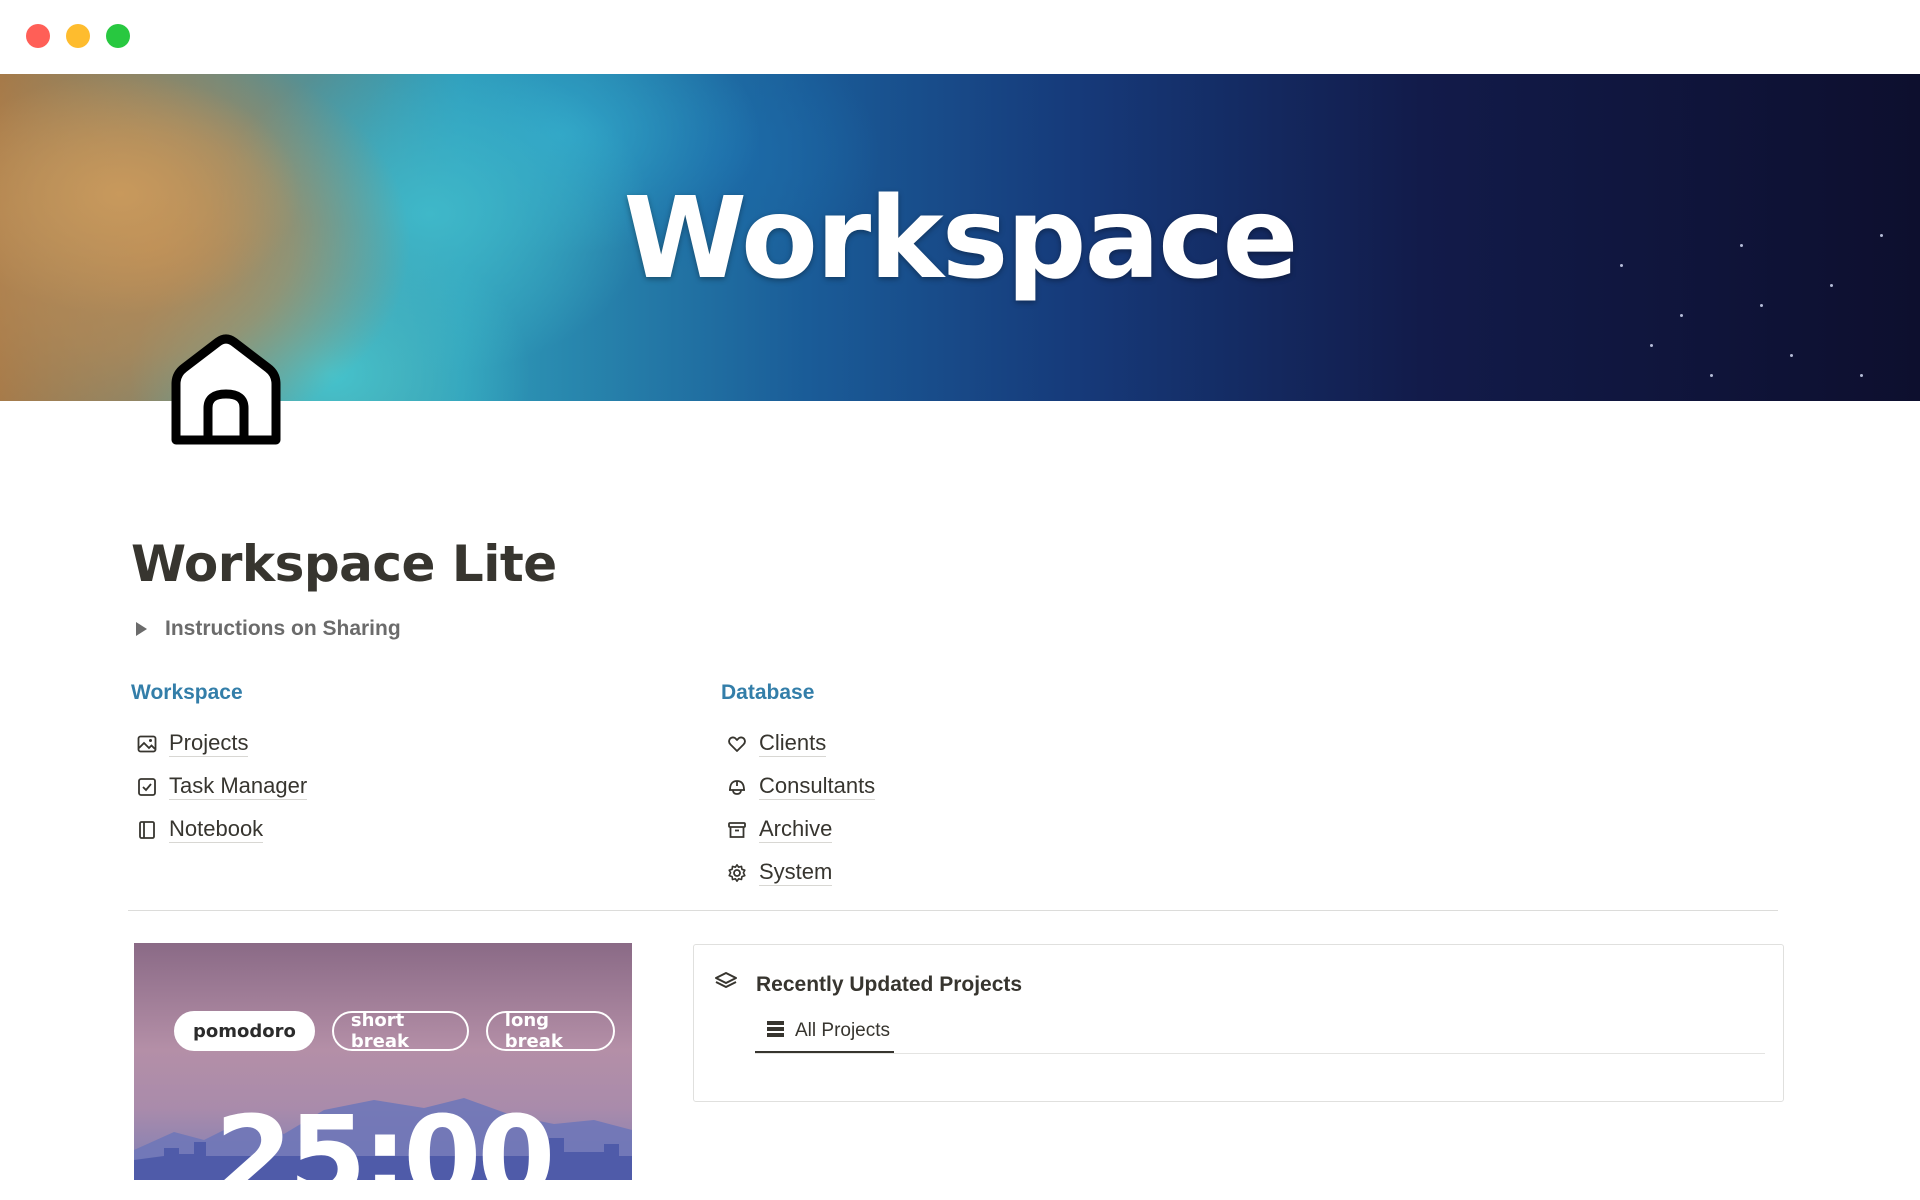  Describe the element at coordinates (226, 387) in the screenshot. I see `house-icon` at that location.